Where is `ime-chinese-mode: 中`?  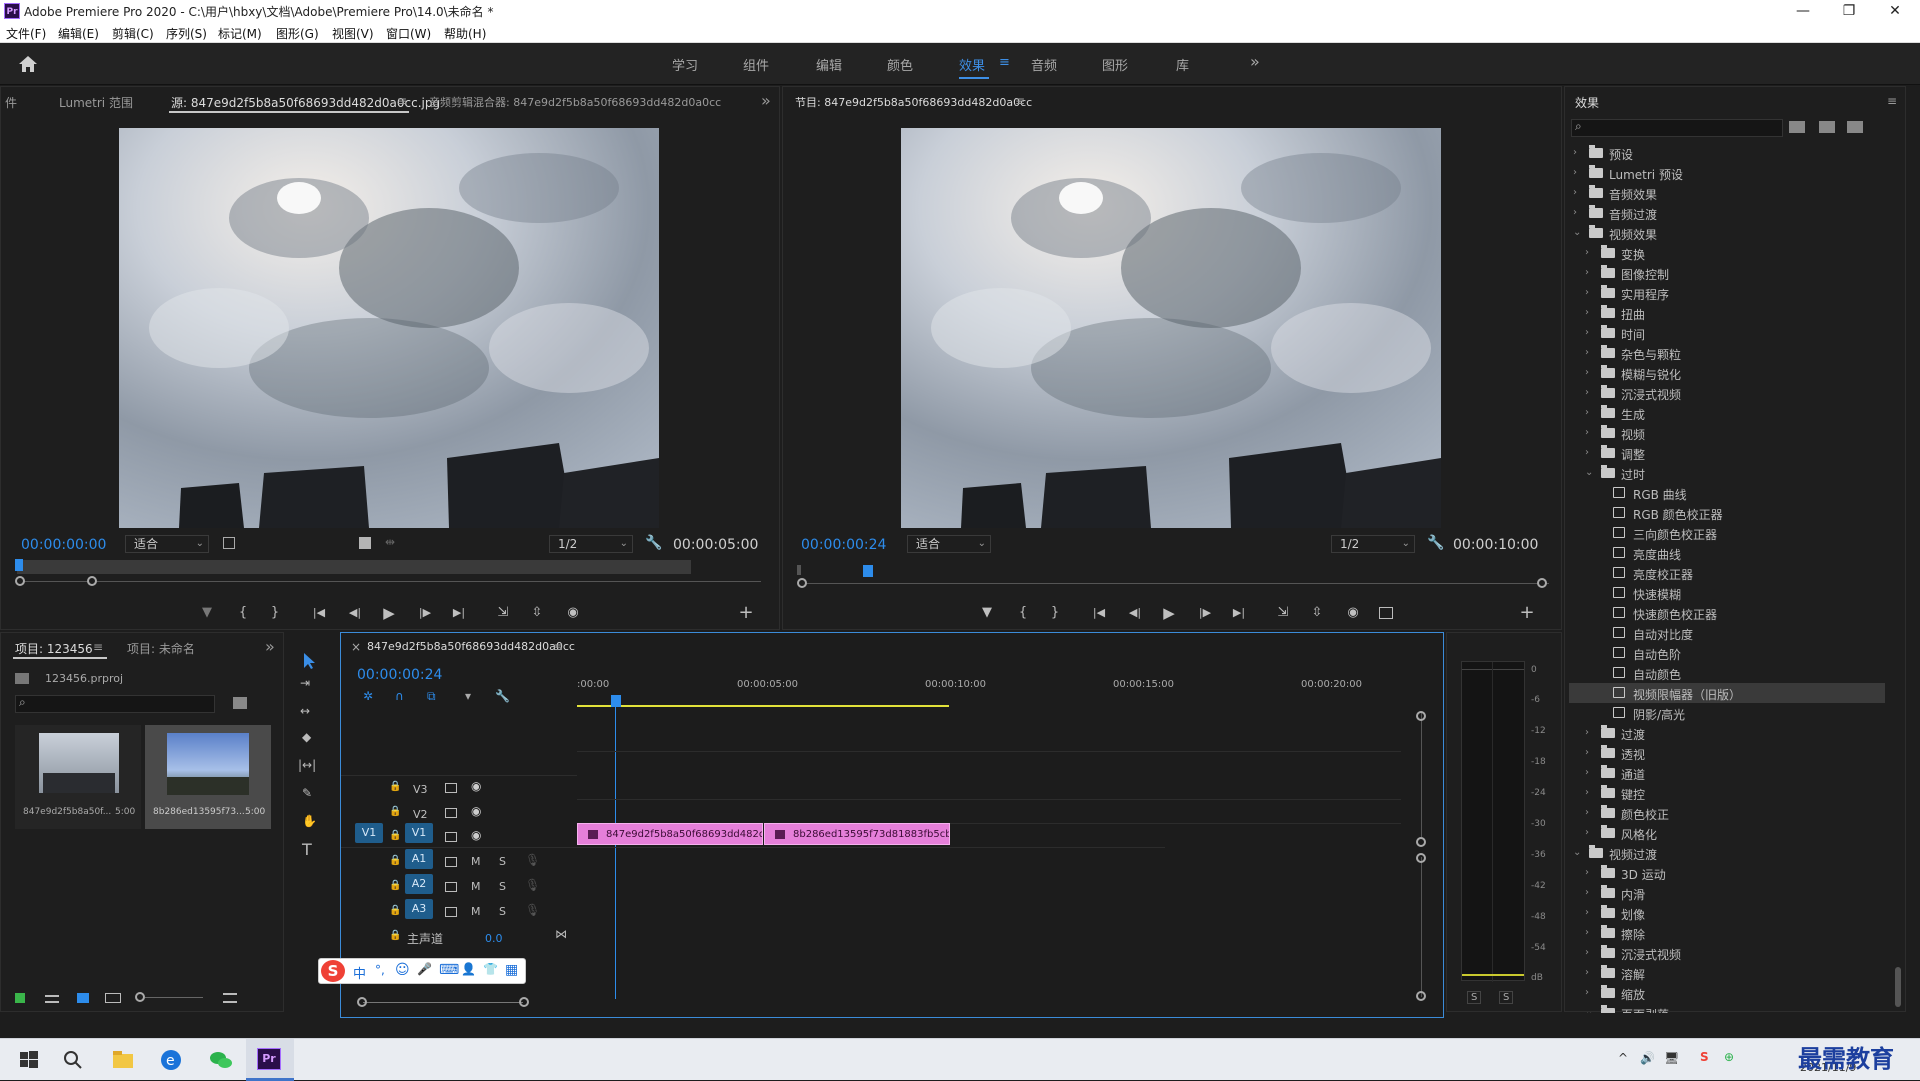 ime-chinese-mode: 中 is located at coordinates (359, 972).